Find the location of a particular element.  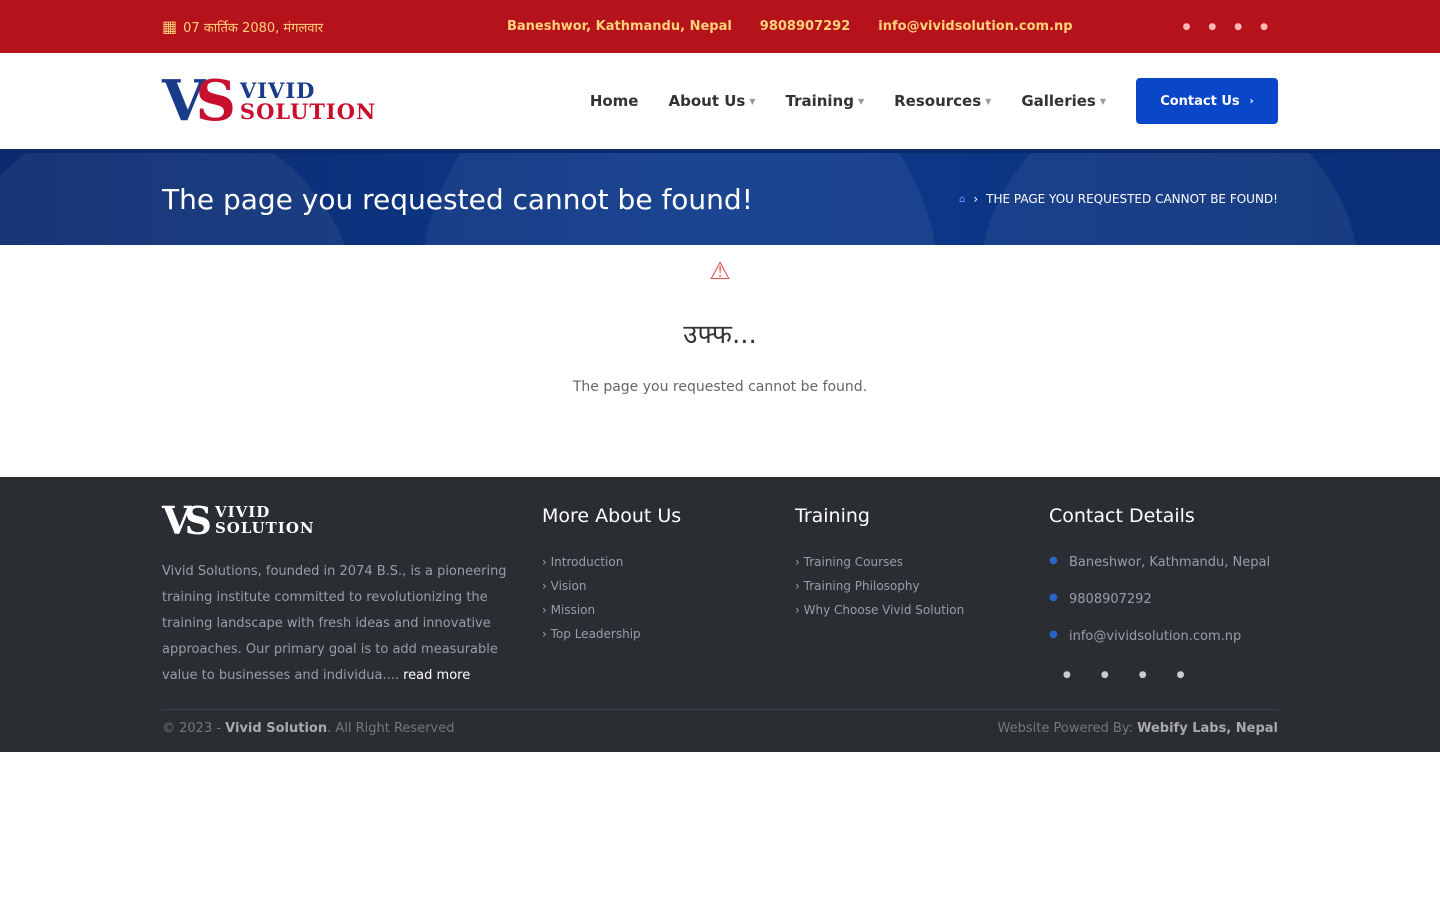

footer-logo-mark: VS is located at coordinates (187, 520).